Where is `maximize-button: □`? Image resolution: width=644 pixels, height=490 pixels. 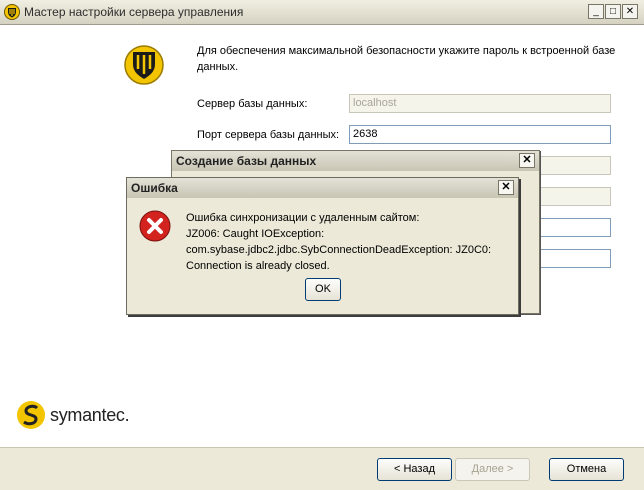
maximize-button: □ is located at coordinates (613, 11).